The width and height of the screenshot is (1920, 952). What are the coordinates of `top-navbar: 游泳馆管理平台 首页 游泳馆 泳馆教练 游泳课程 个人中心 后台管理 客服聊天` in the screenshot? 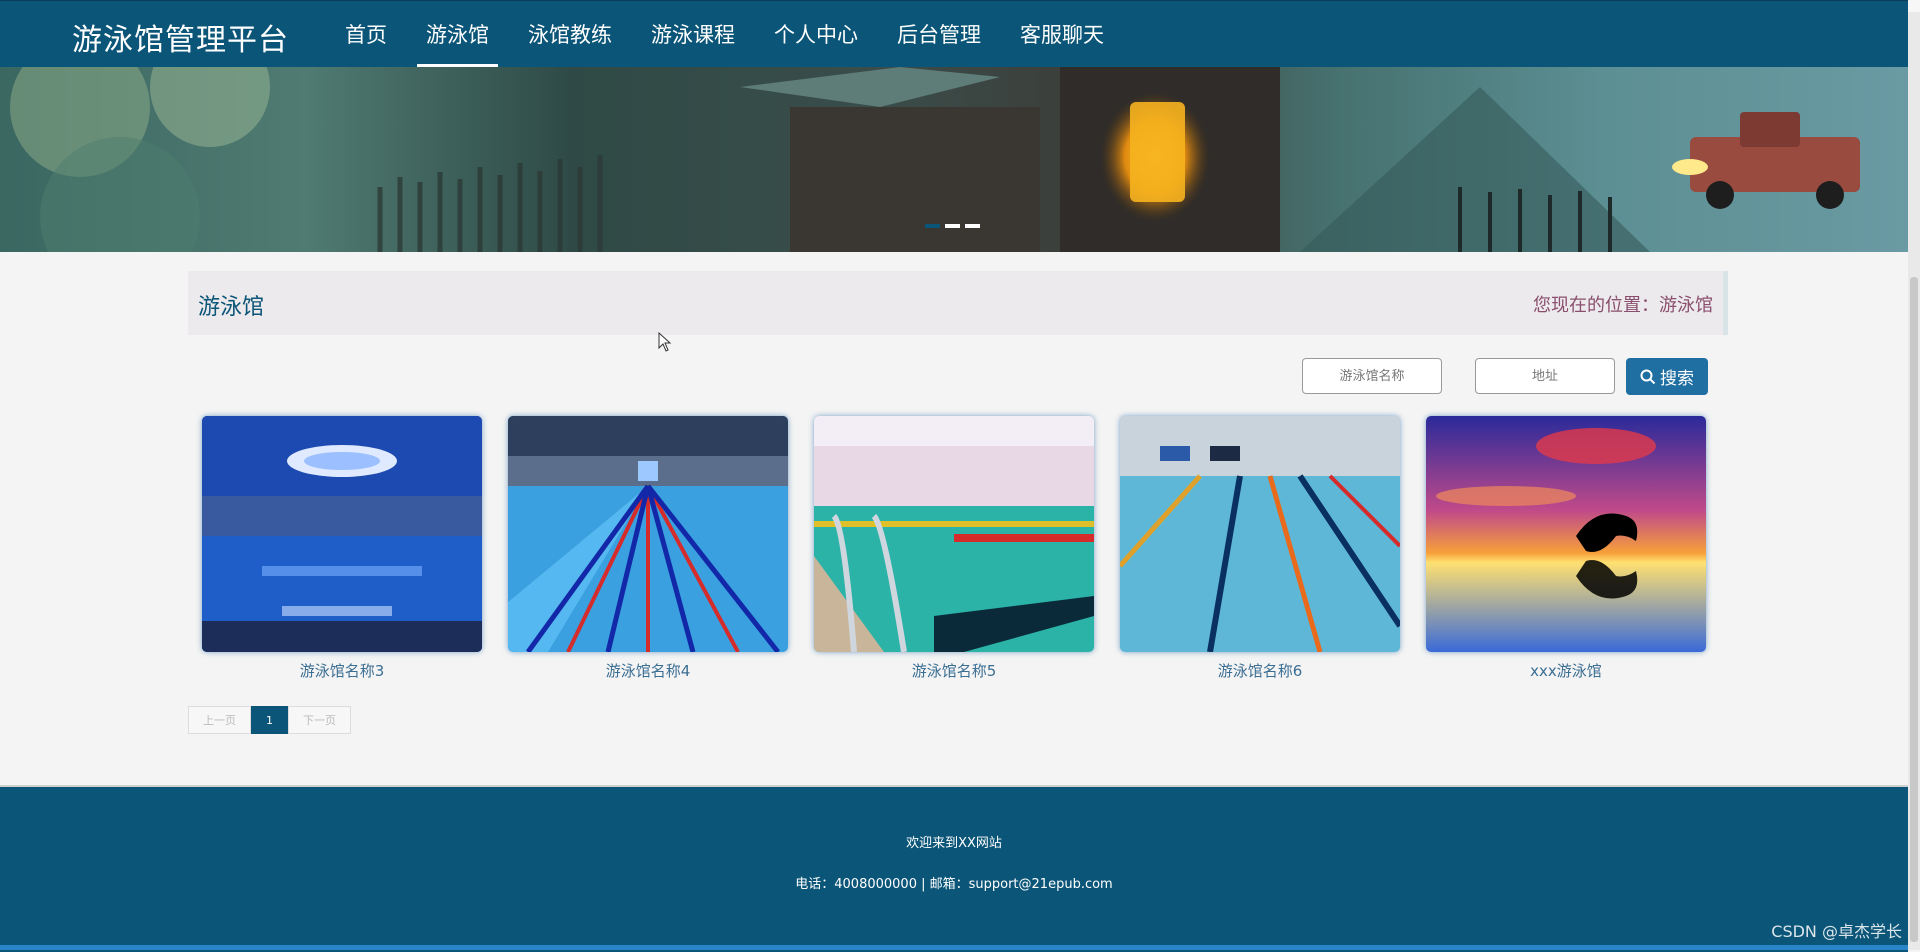 It's located at (954, 33).